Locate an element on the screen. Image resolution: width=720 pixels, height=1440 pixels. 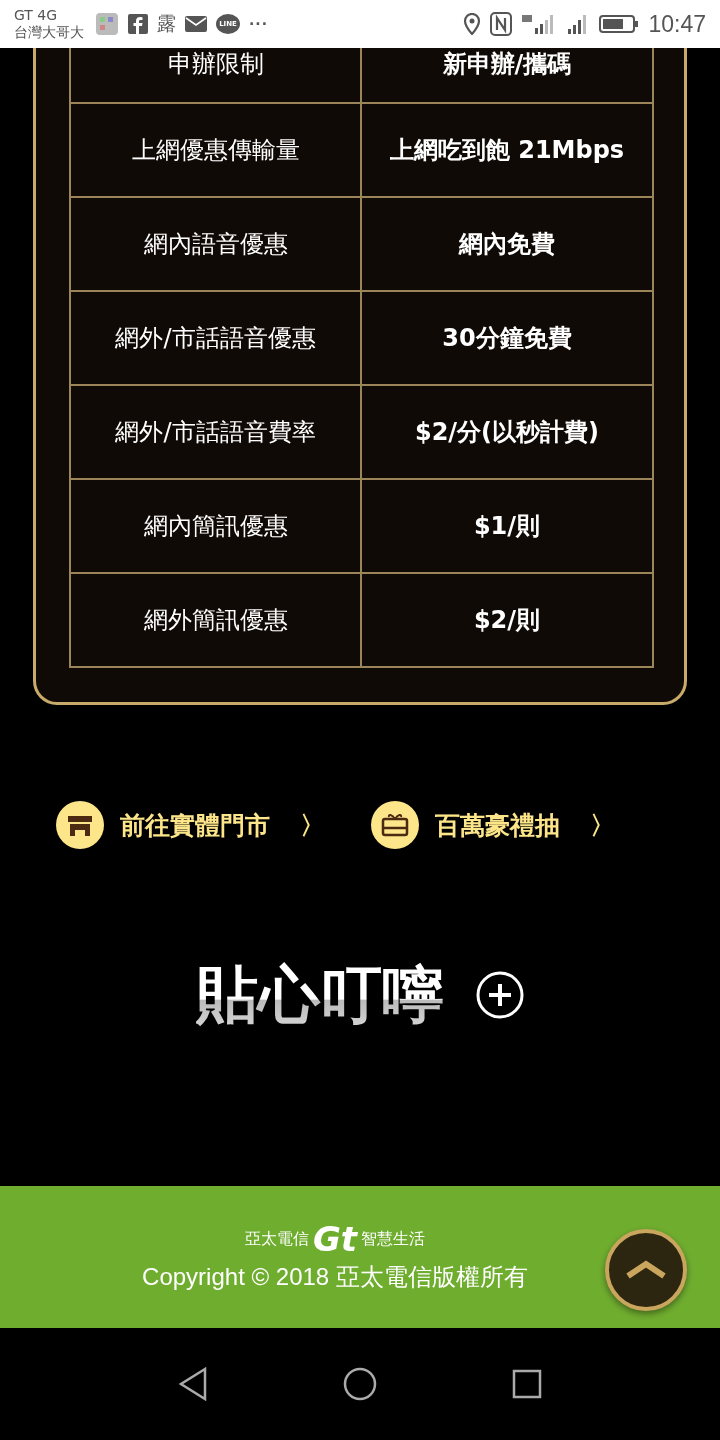
table-cell: 網外/市話語音優惠 is located at coordinates (216, 339).